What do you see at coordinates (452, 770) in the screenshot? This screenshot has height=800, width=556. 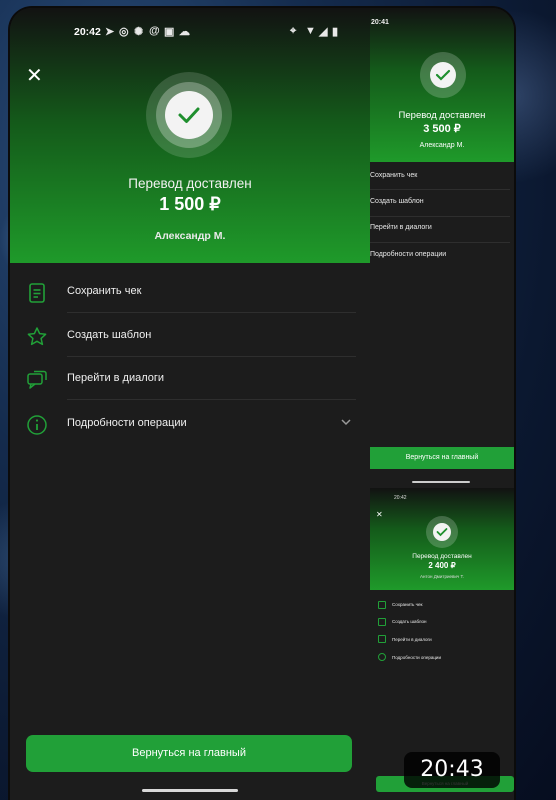 I see `overlay-clock: 20:43` at bounding box center [452, 770].